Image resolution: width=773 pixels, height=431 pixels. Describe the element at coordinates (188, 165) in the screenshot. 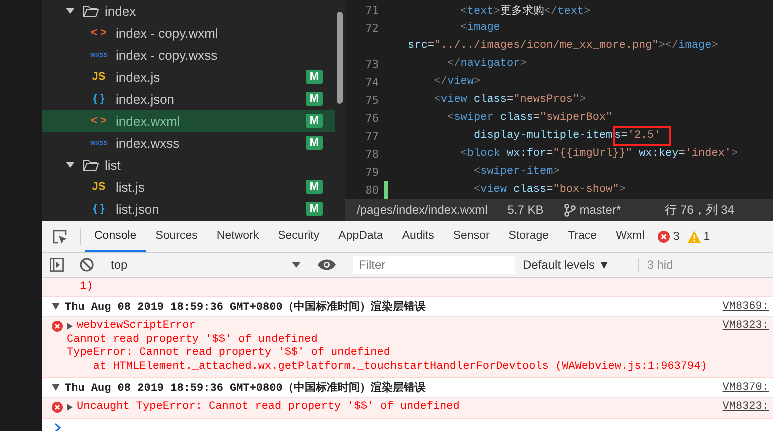

I see `folder-item: list` at that location.